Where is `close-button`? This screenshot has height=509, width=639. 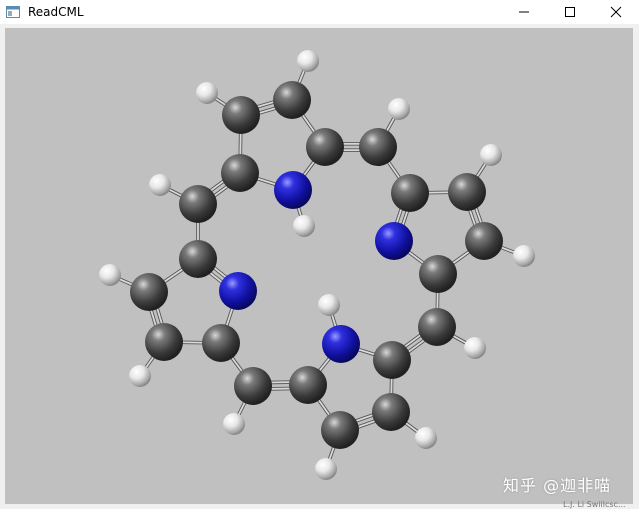
close-button is located at coordinates (616, 12).